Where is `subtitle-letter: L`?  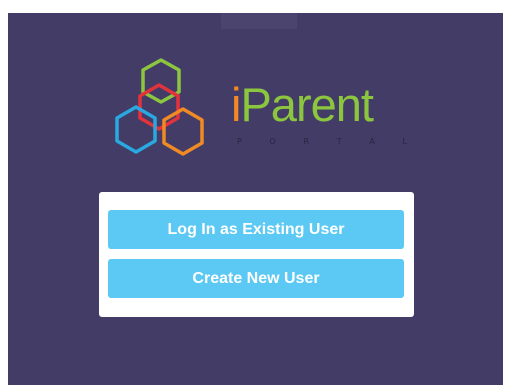
subtitle-letter: L is located at coordinates (404, 141).